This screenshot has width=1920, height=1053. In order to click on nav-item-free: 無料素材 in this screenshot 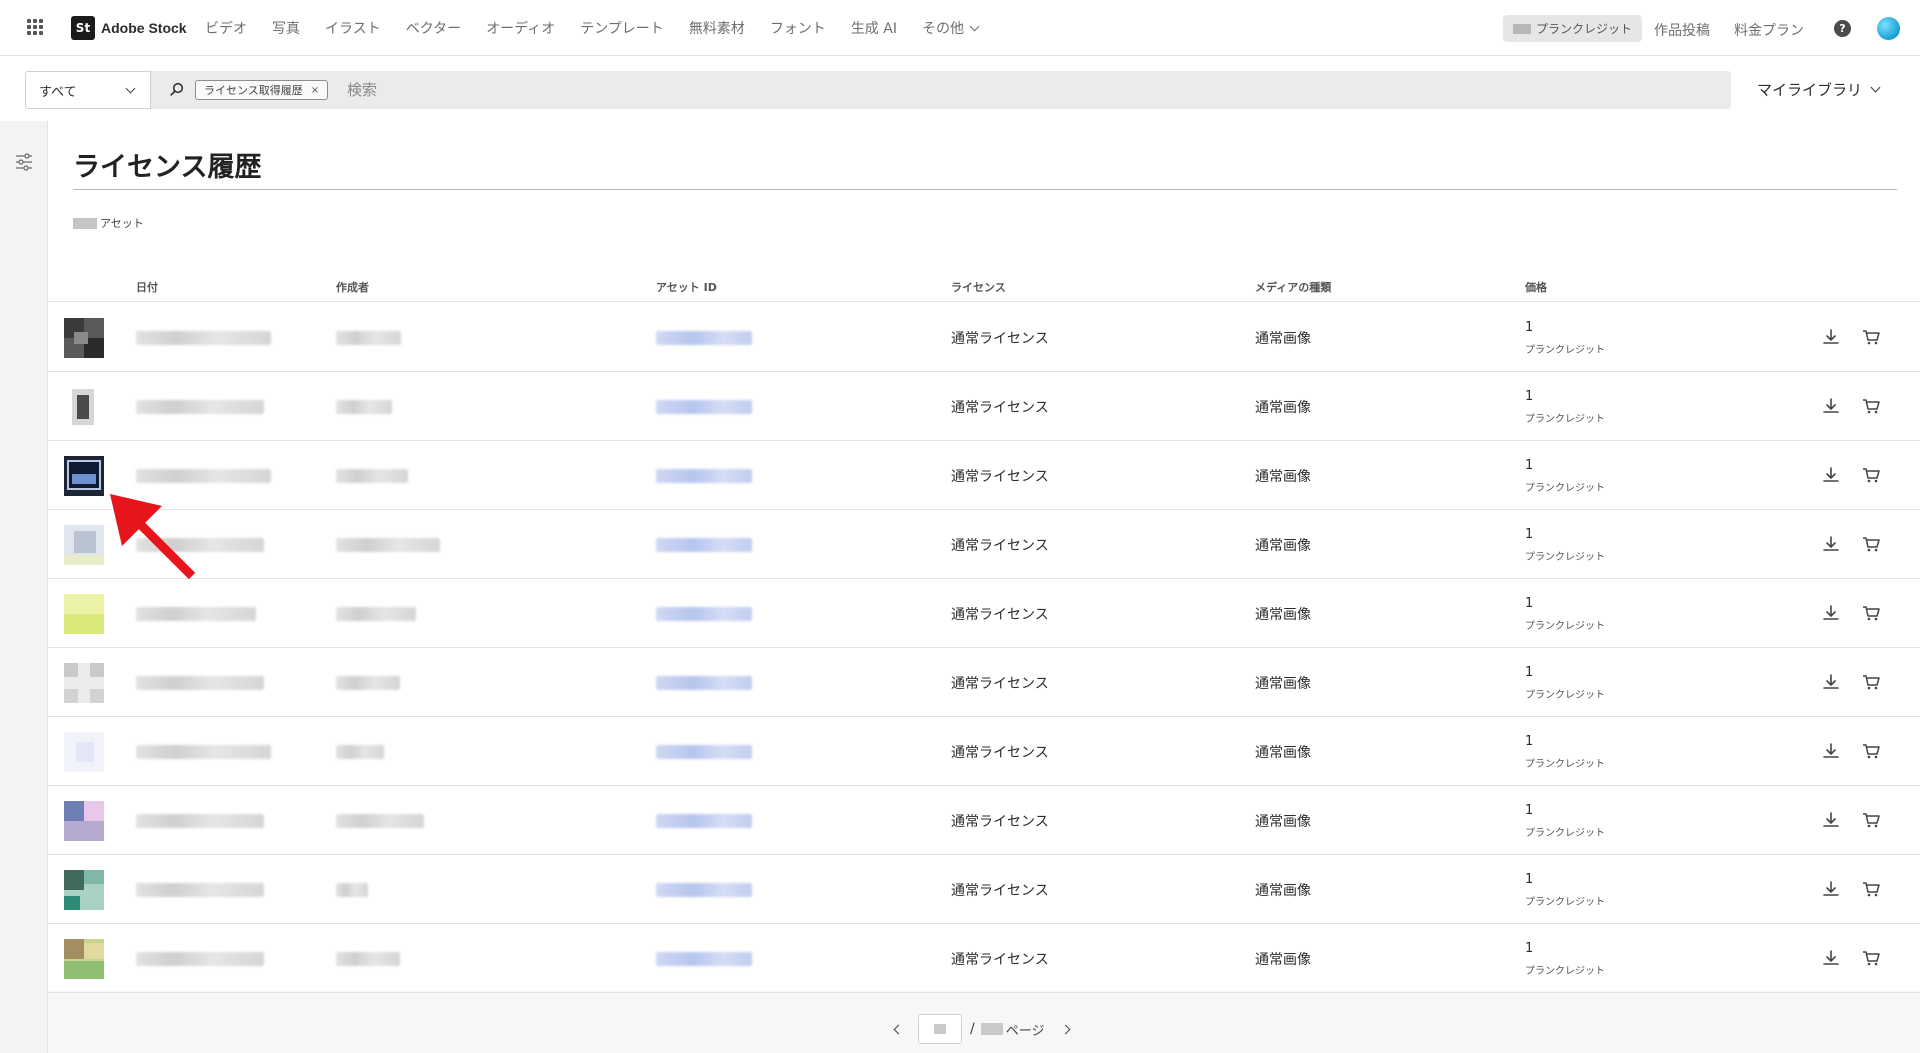, I will do `click(717, 28)`.